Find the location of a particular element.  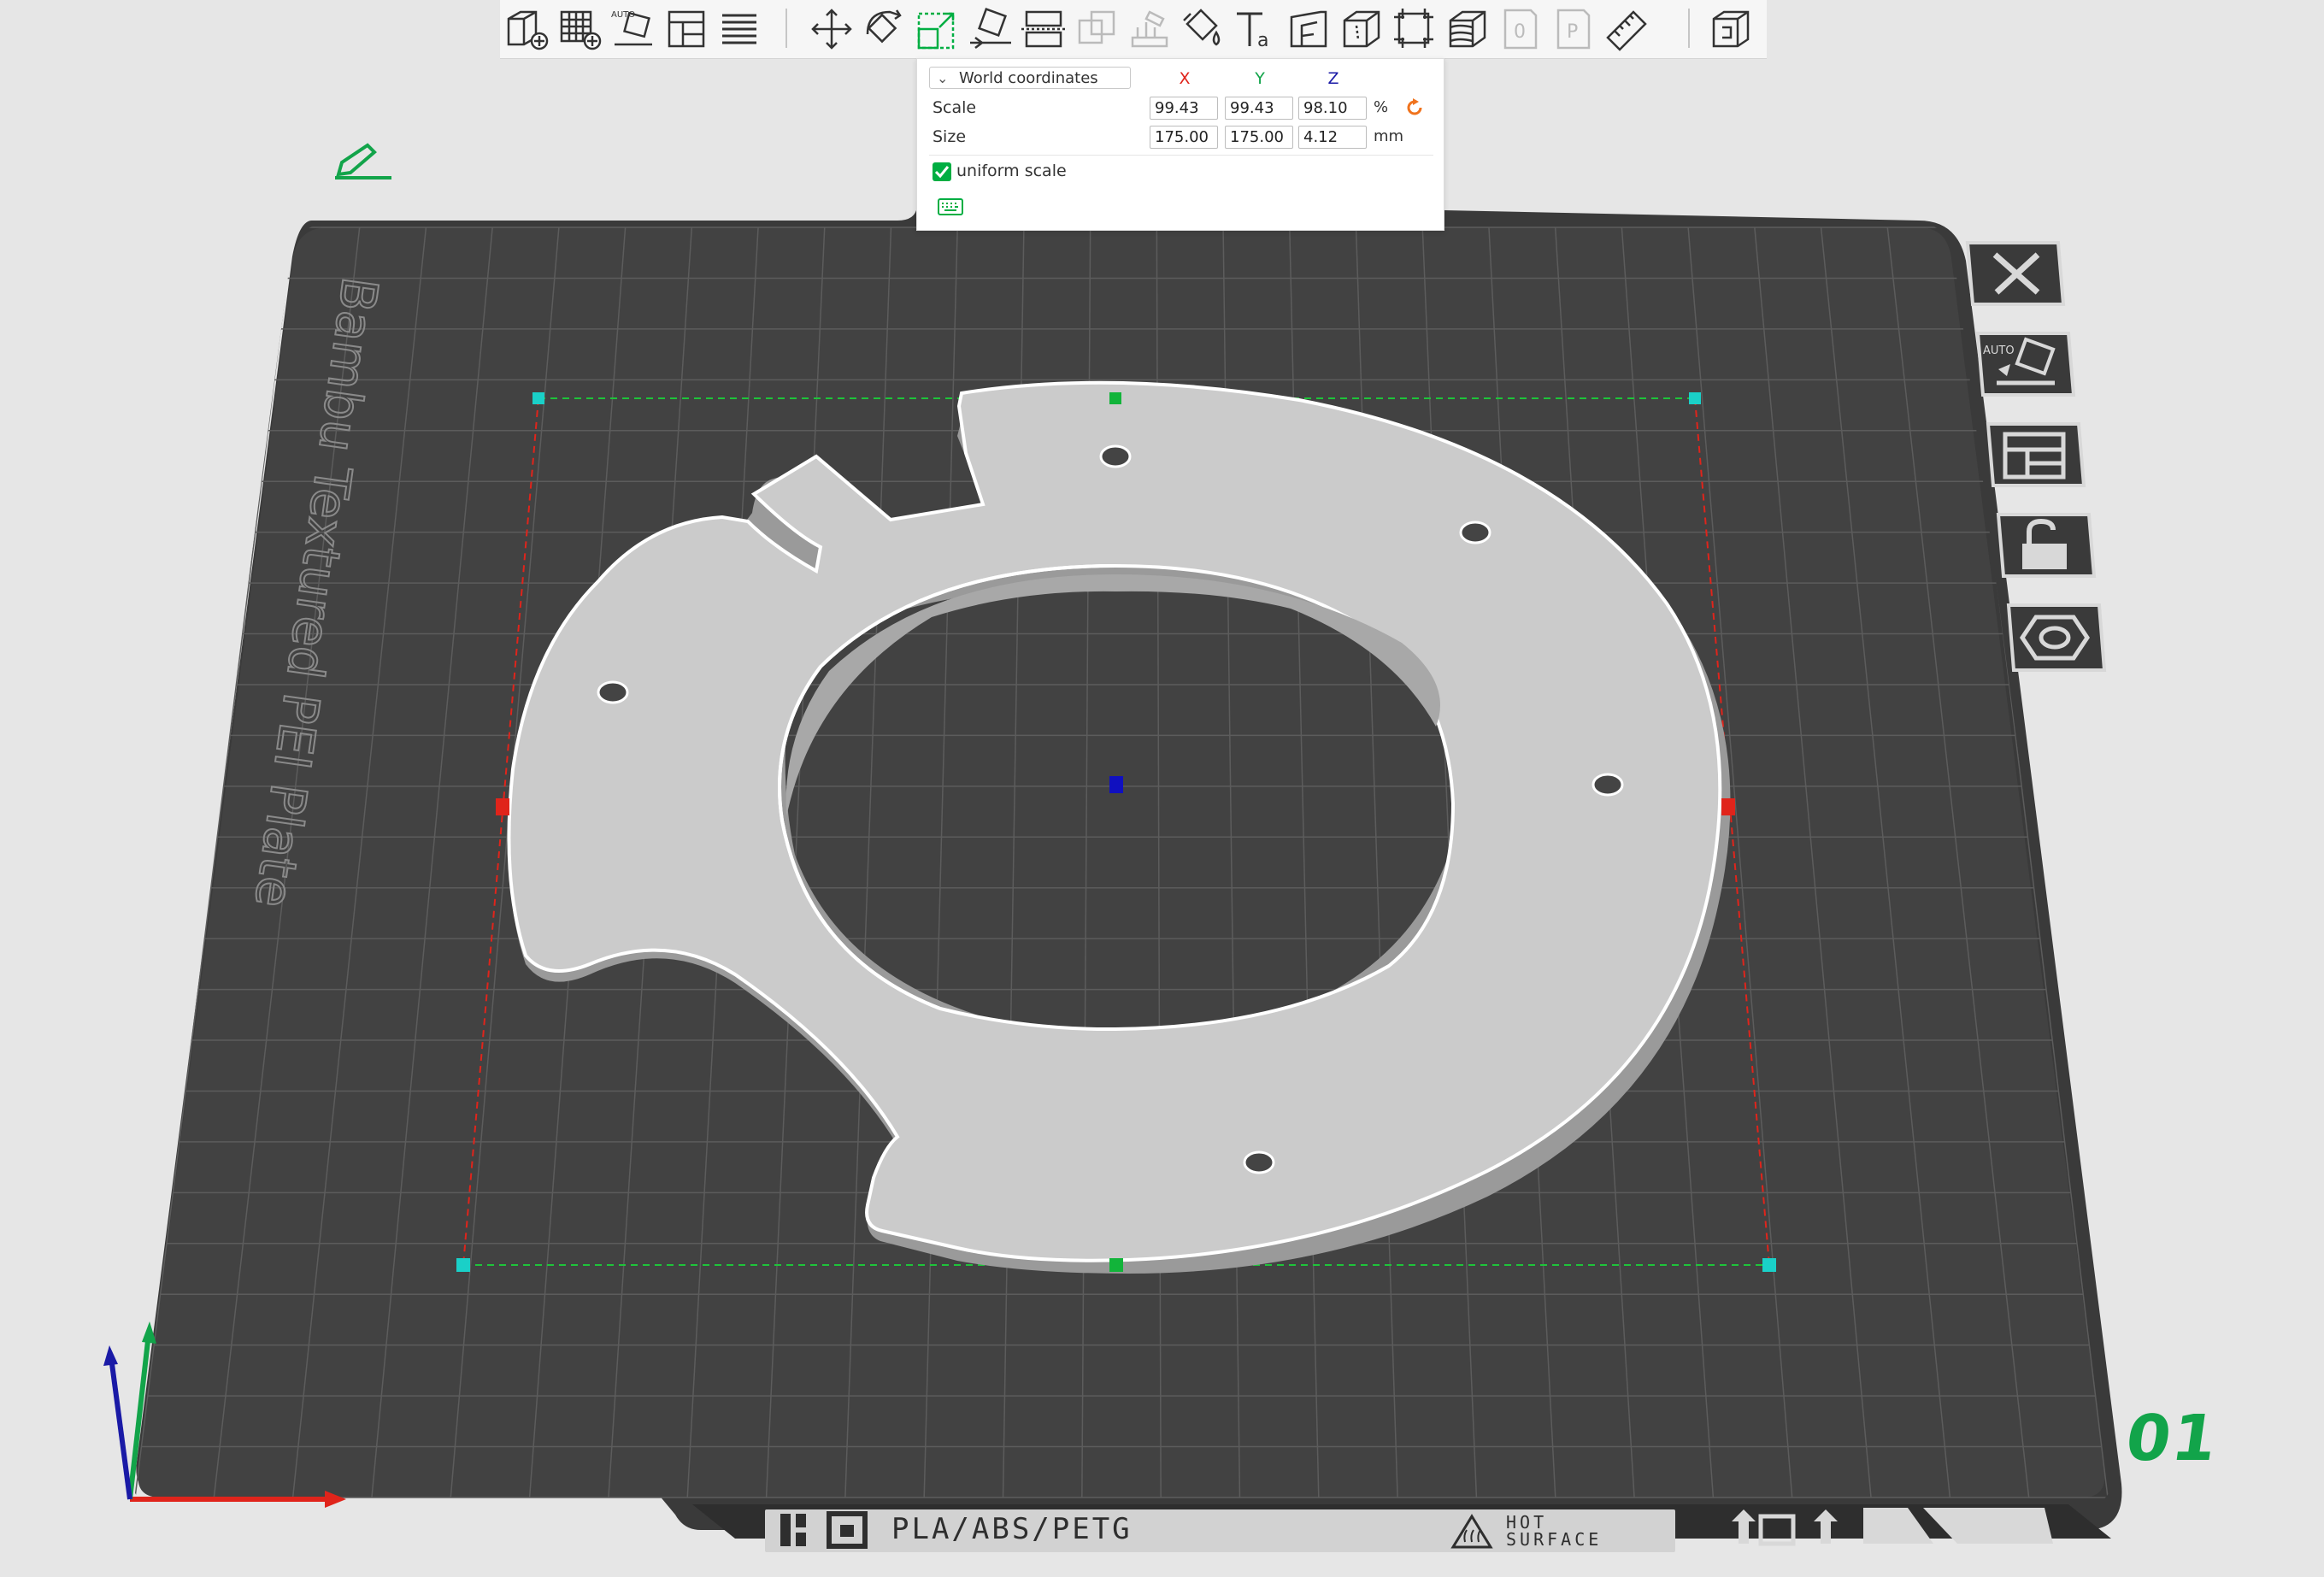

brim-ears-icon: 0 is located at coordinates (1520, 30).